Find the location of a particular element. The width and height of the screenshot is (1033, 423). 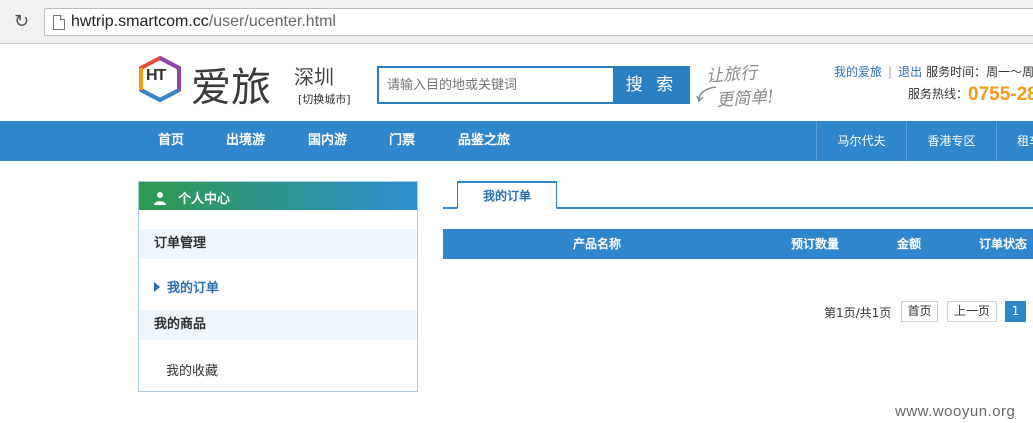

url-host: hwtrip.smartcom.cc is located at coordinates (140, 21).